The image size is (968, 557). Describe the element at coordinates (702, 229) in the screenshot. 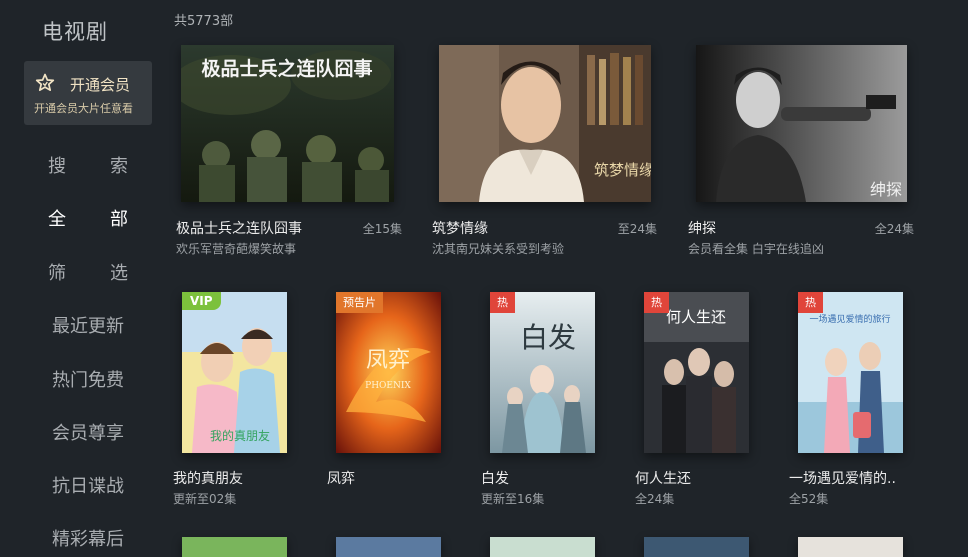

I see `card-title: 绅探` at that location.